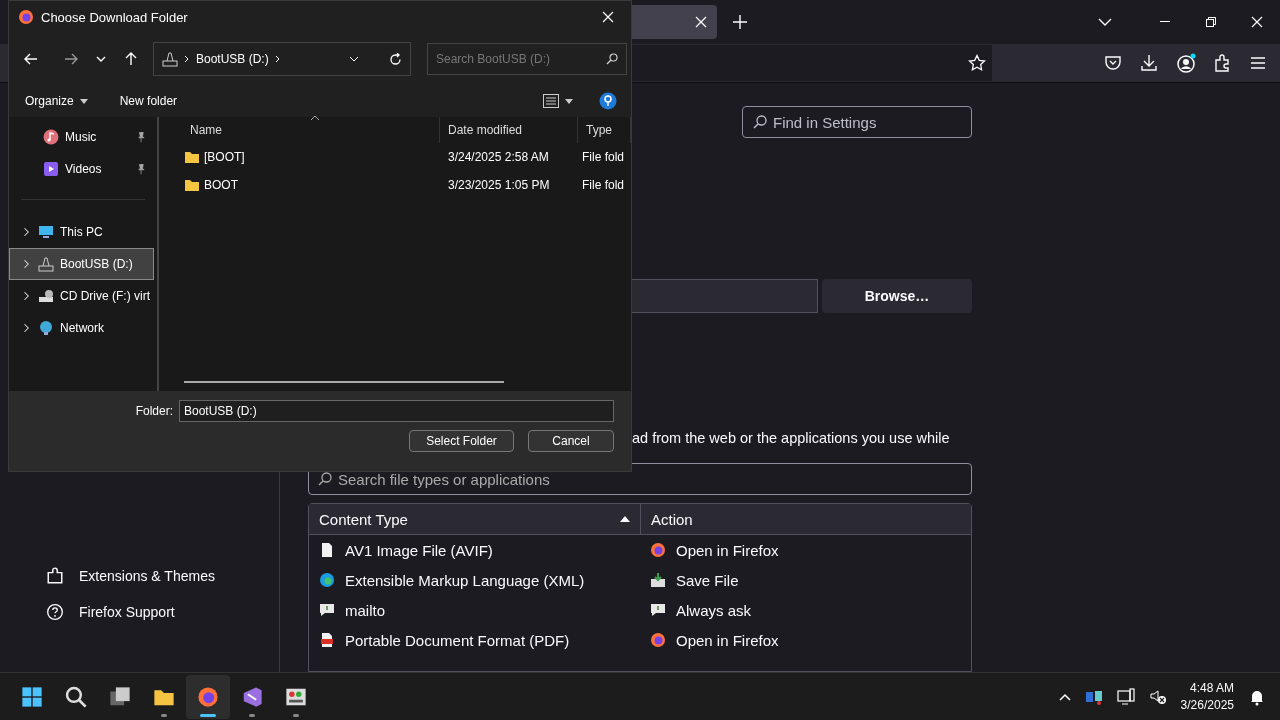 The image size is (1280, 720). Describe the element at coordinates (977, 63) in the screenshot. I see `bookmark-star-icon` at that location.